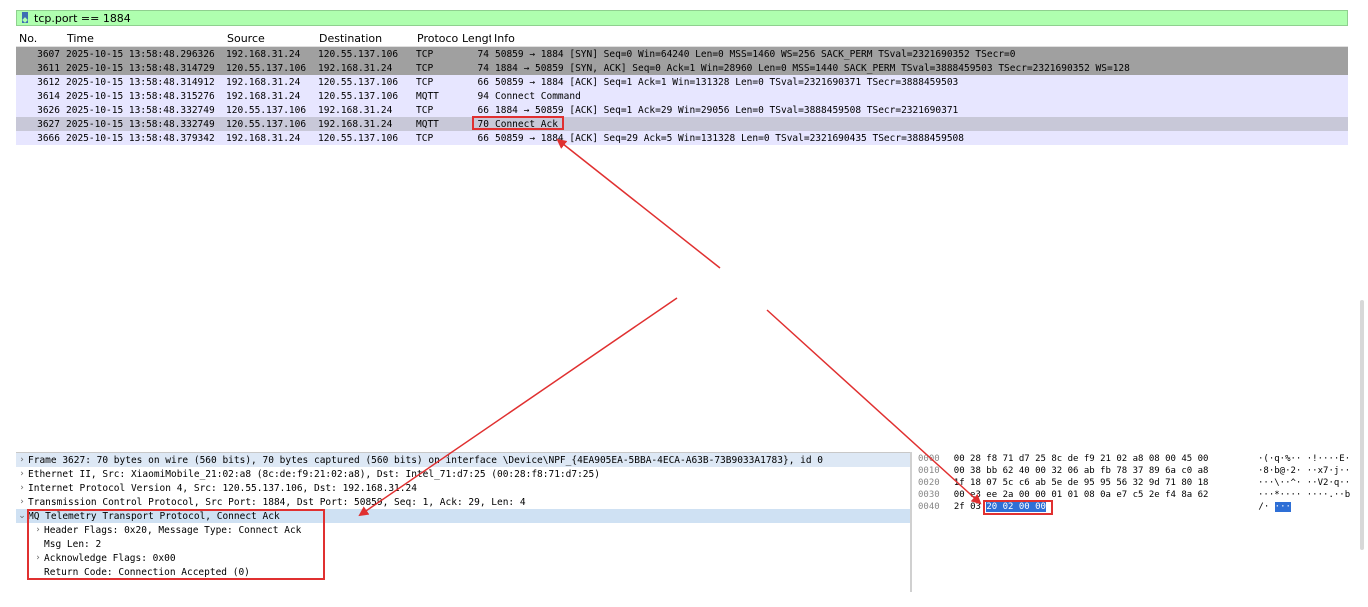 The width and height of the screenshot is (1368, 607). I want to click on column-destination: Destination, so click(365, 38).